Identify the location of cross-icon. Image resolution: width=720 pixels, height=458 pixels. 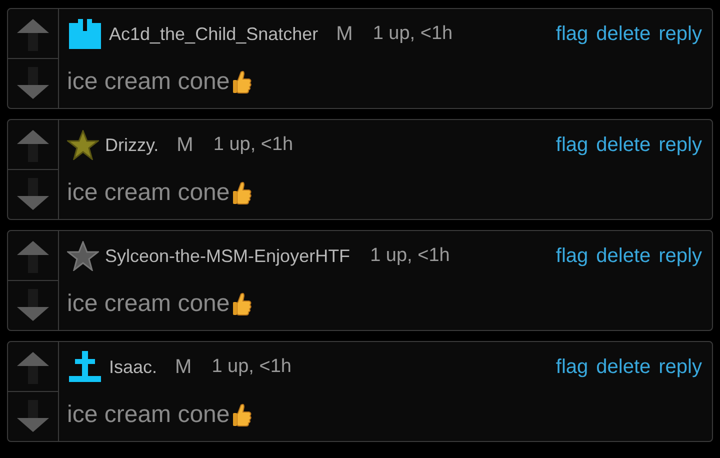
(85, 367).